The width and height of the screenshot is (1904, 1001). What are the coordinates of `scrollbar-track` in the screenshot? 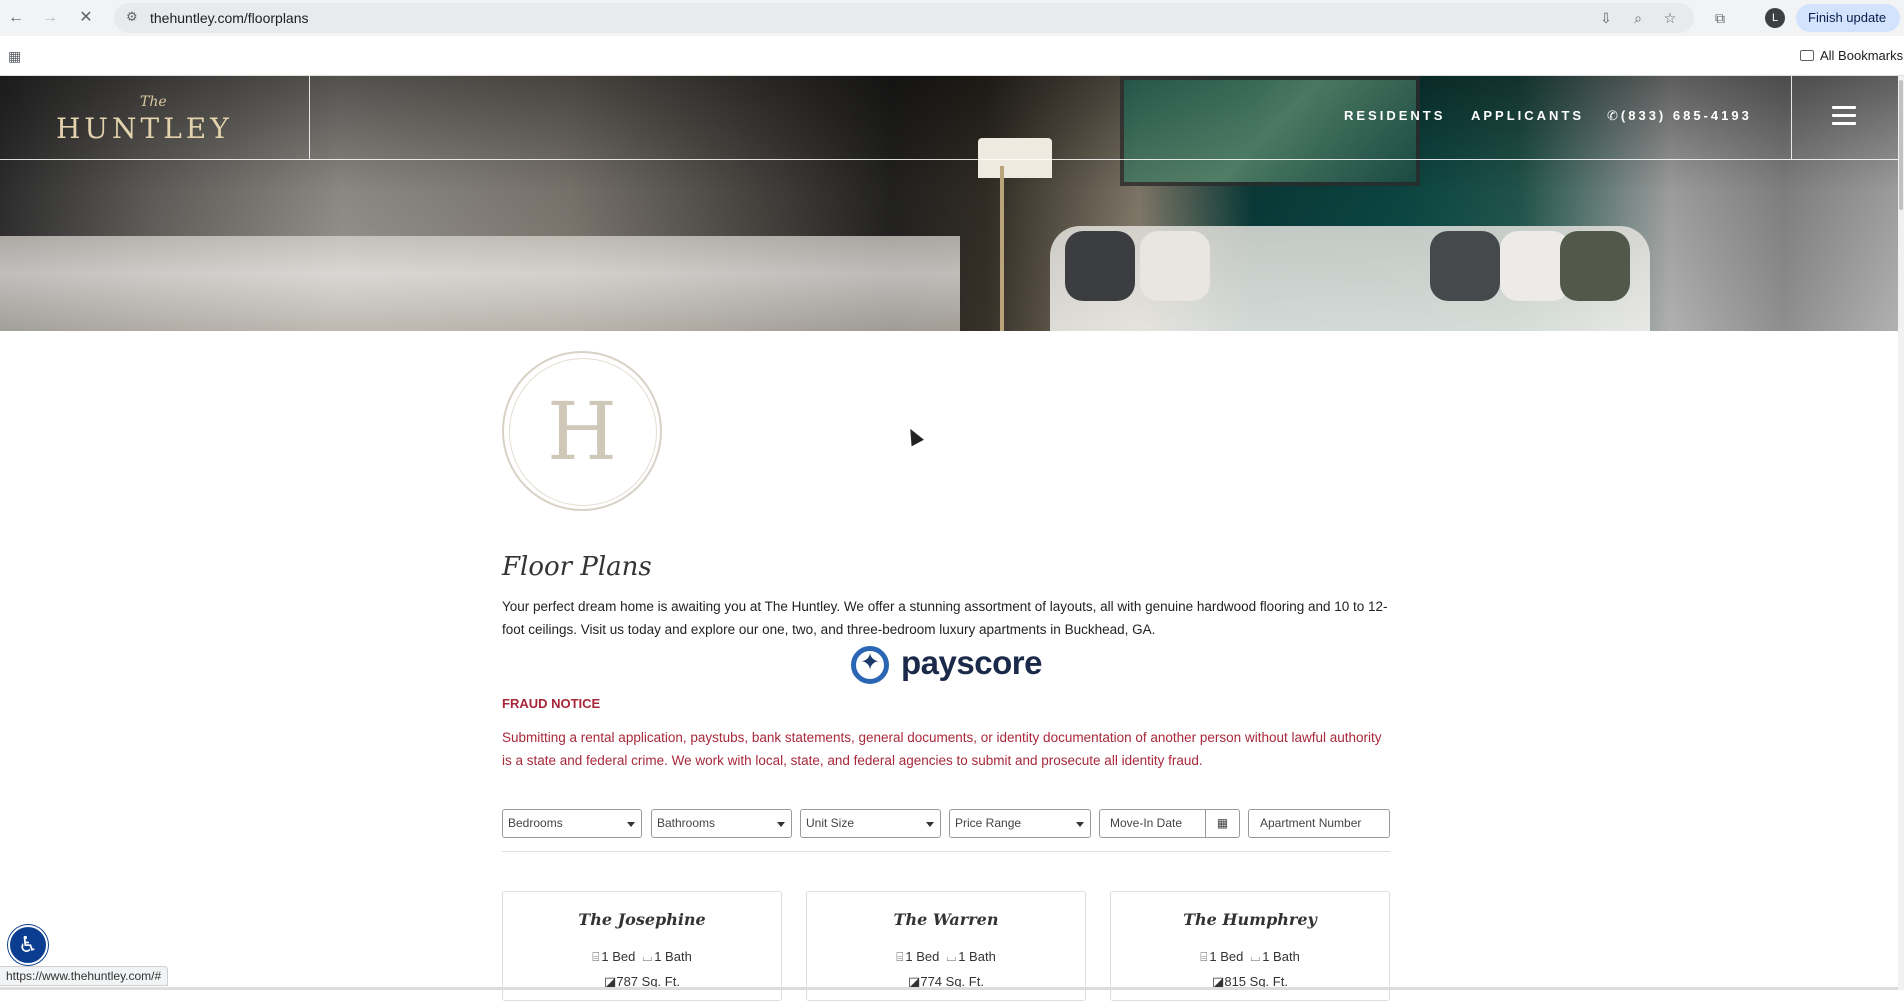 It's located at (1901, 533).